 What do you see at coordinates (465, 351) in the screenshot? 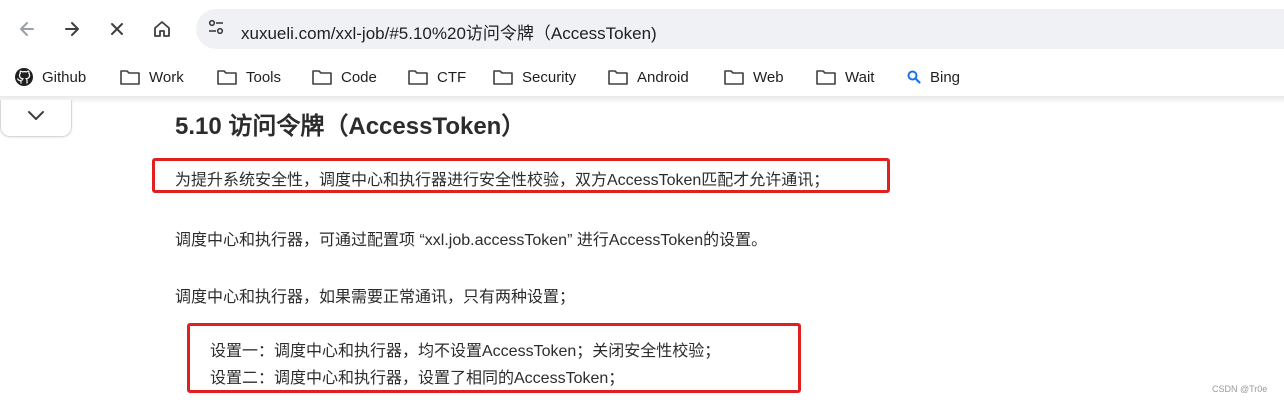
I see `setting-option-one: 设置一：调度中心和执行器，均不设置AccessToken；关闭安全性校验；` at bounding box center [465, 351].